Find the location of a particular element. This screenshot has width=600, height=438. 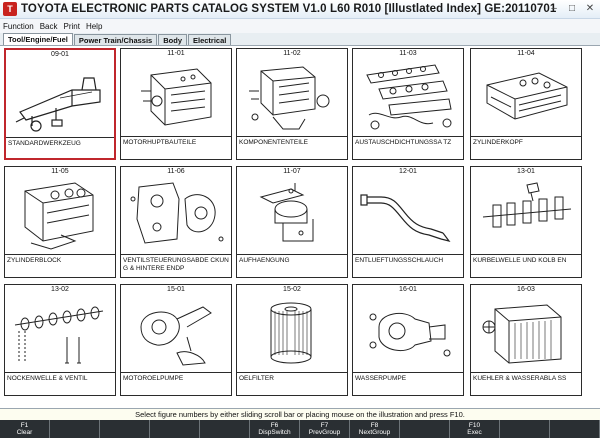

function-key-label: Exec is located at coordinates (474, 432).